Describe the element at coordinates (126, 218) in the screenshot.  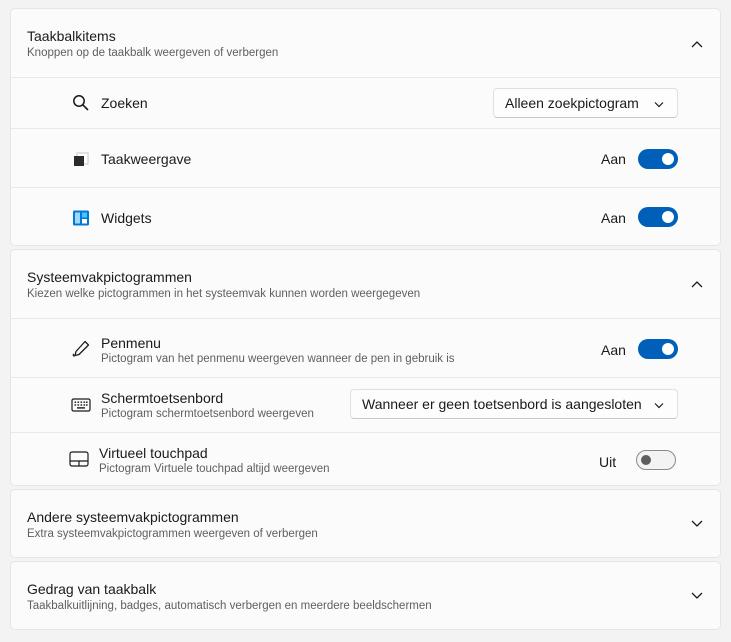
I see `widgets-label: Widgets` at that location.